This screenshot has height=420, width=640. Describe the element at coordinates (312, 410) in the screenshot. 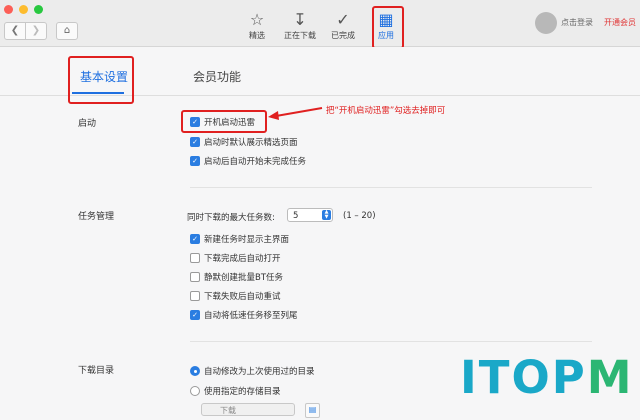

I see `folder-icon: ▤` at that location.